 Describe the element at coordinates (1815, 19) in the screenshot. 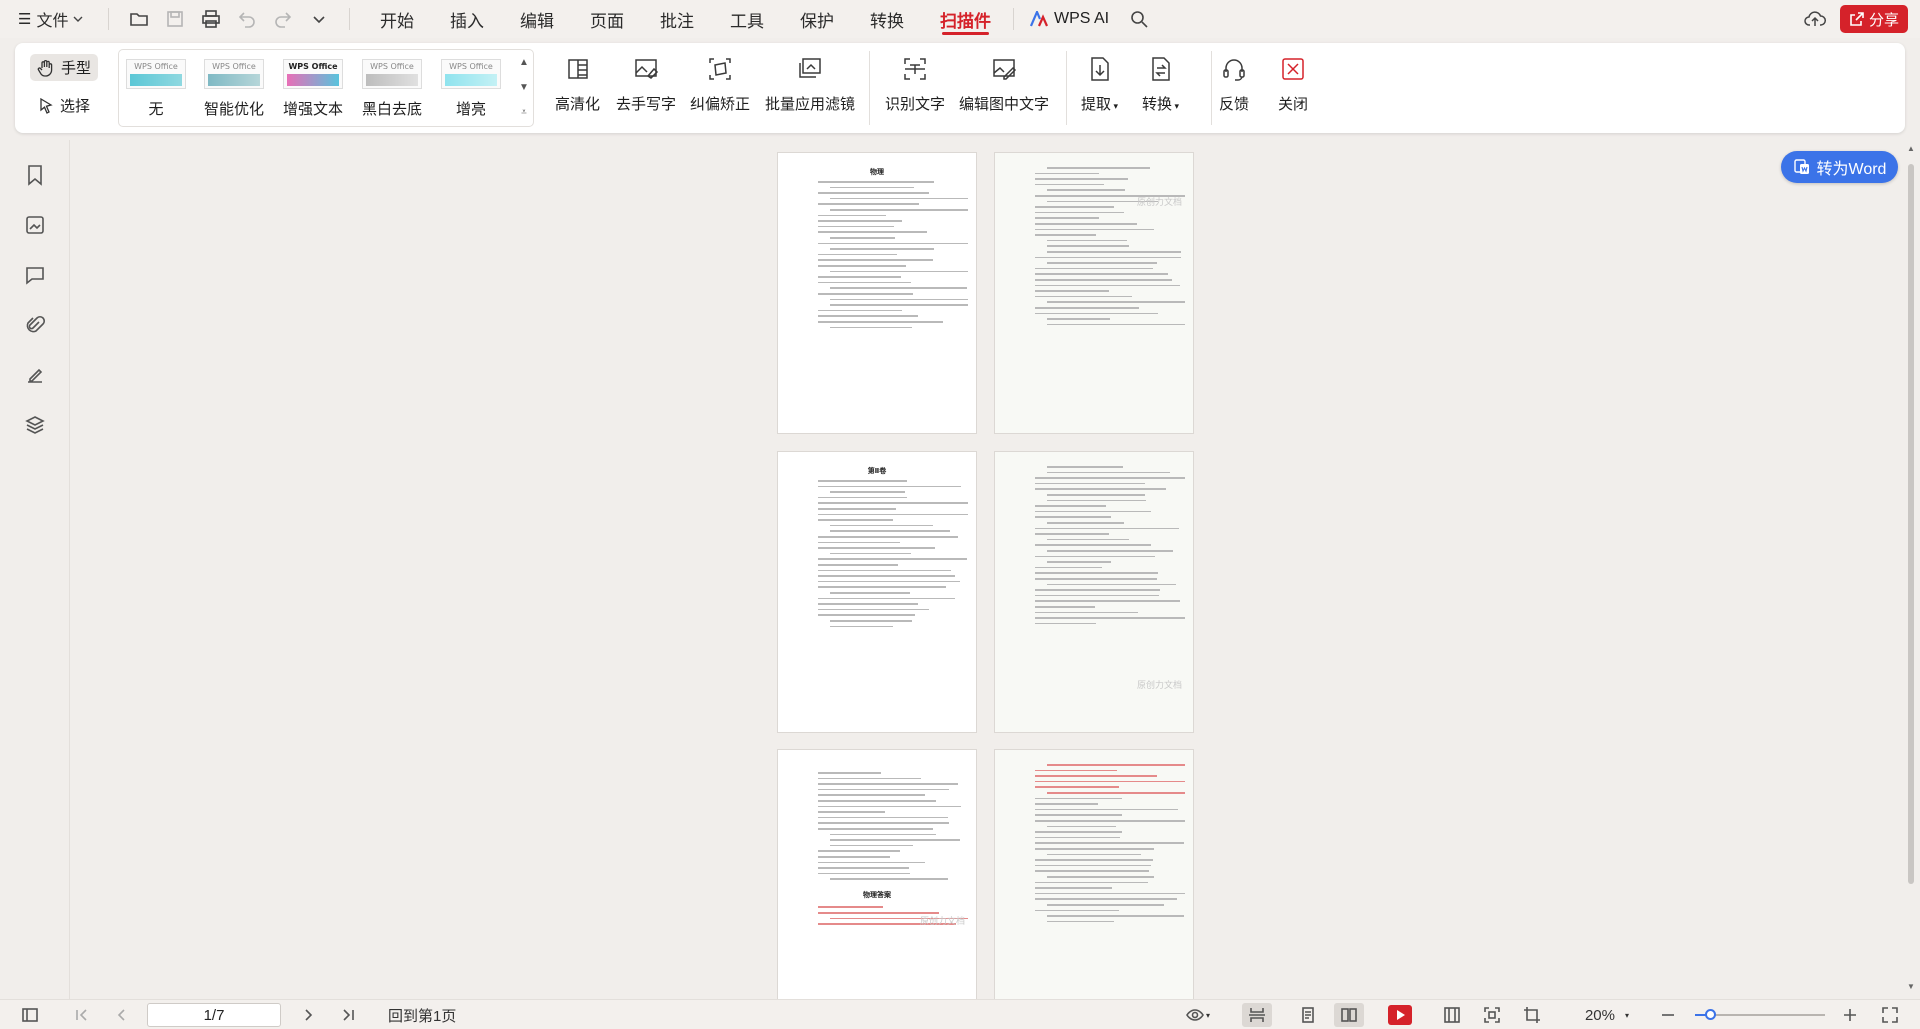

I see `cloud-upload-icon` at that location.